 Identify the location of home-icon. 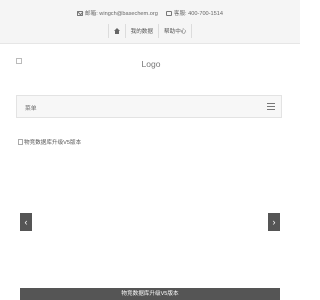
(116, 31).